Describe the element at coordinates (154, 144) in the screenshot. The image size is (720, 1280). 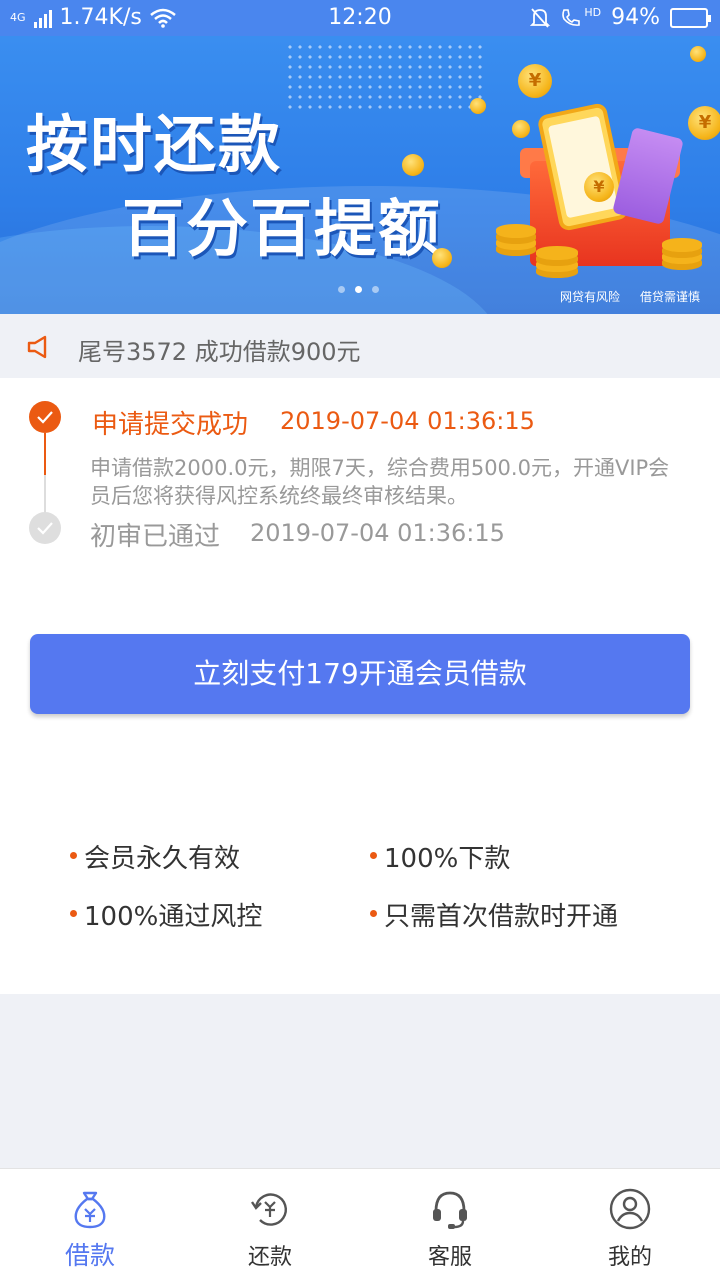
I see `banner-headline: 按时还款` at that location.